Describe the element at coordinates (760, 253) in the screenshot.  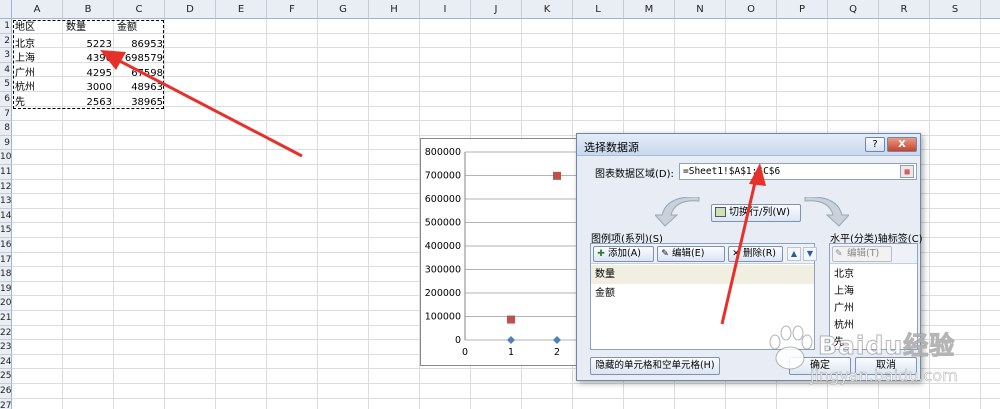
I see `delete-series-label: 删除(R)` at that location.